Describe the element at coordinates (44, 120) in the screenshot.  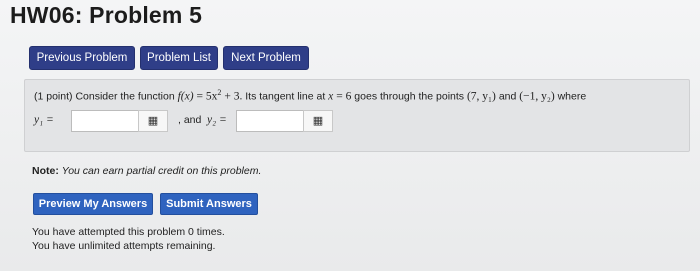
I see `y1-label: y₁ =` at that location.